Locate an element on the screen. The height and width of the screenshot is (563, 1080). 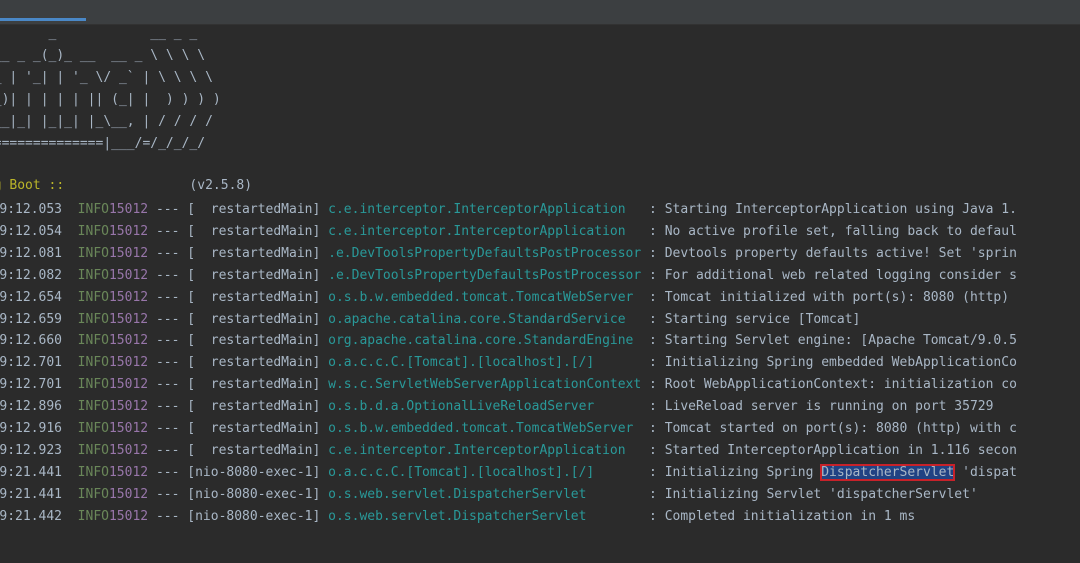
banner-line: . ____ _ __ _ _ is located at coordinates (123, 33).